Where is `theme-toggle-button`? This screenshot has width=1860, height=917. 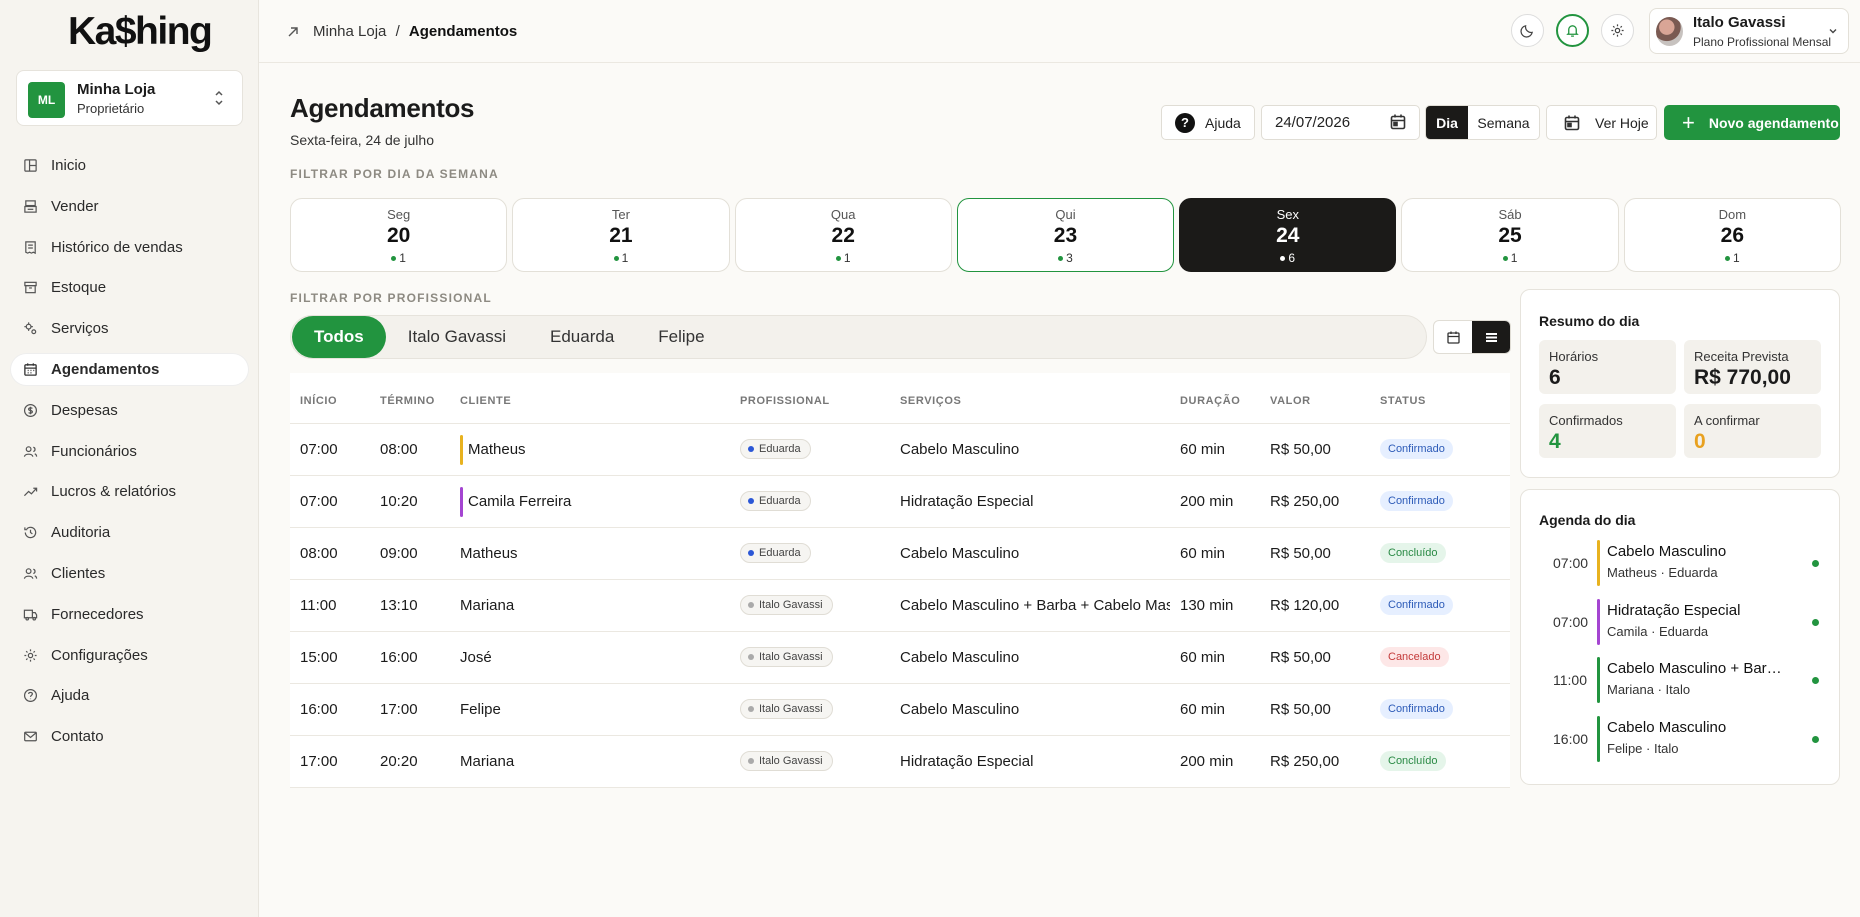 theme-toggle-button is located at coordinates (1527, 30).